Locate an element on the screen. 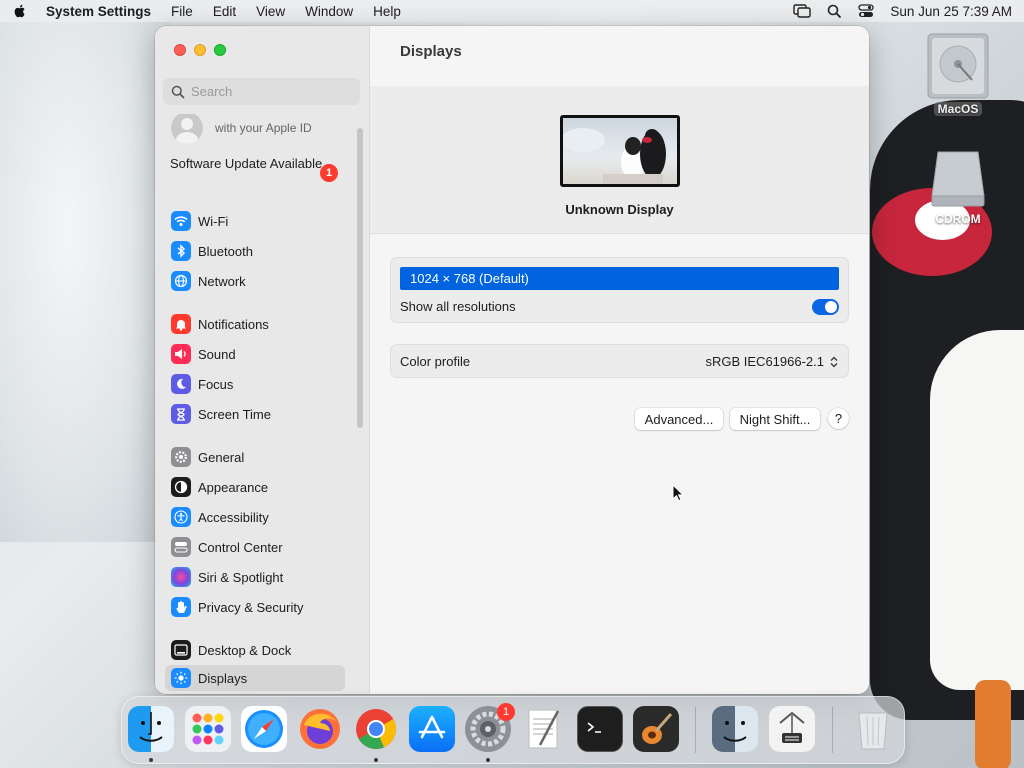 The height and width of the screenshot is (768, 1024). sidebar-item-network: Network is located at coordinates (257, 281).